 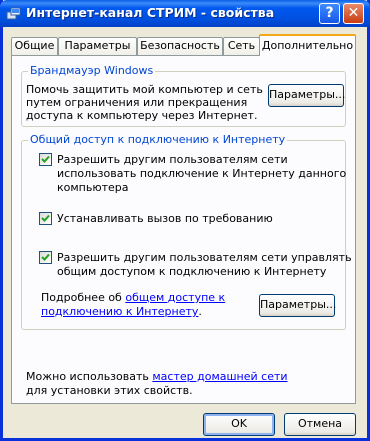 I want to click on tab-general: Общие, so click(x=34, y=46).